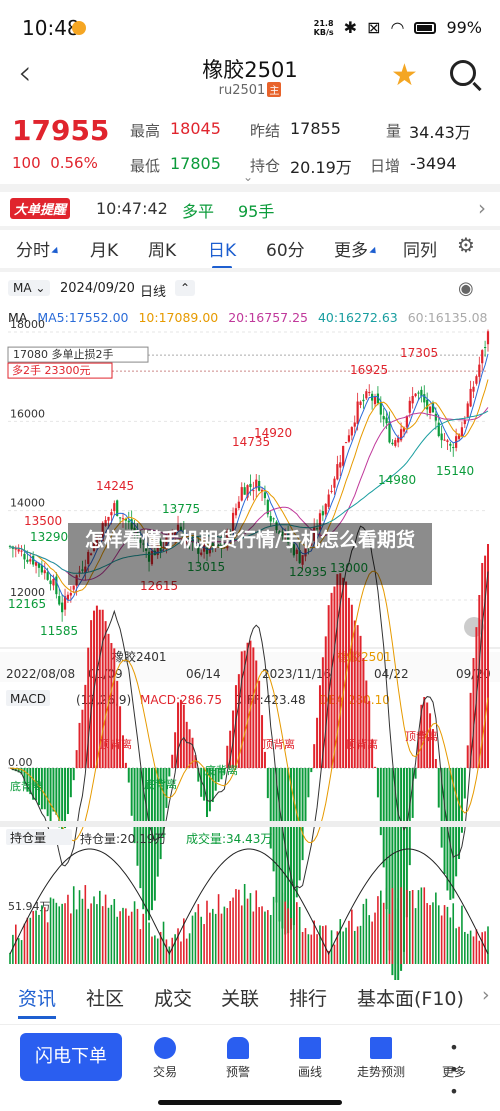 The image size is (500, 1111). What do you see at coordinates (51, 28) in the screenshot?
I see `status-time: 10:48` at bounding box center [51, 28].